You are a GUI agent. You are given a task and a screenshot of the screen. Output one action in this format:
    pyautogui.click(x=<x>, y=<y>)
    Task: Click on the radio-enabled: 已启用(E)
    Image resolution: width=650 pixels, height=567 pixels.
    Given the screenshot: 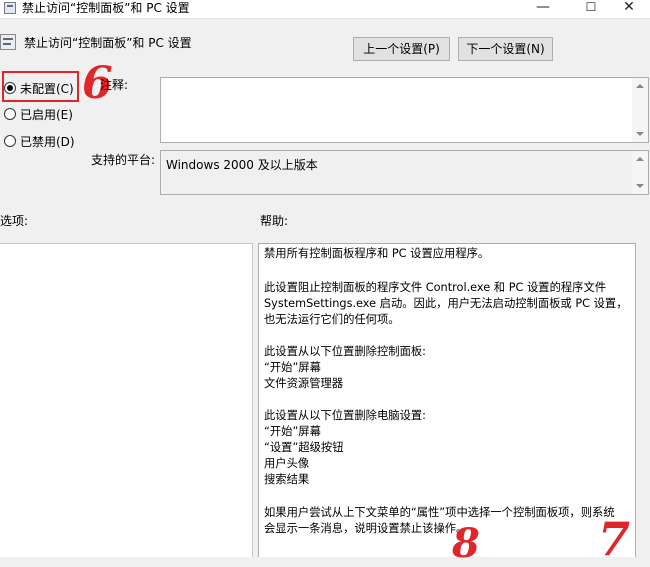 What is the action you would take?
    pyautogui.click(x=38, y=114)
    